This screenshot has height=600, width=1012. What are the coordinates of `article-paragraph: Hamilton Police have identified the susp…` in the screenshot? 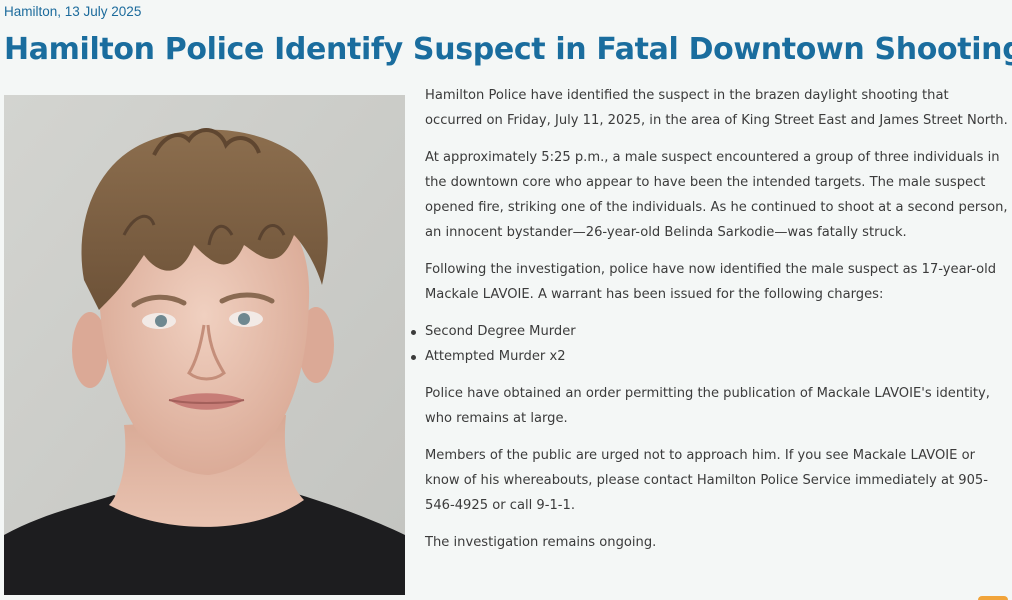 It's located at (716, 108).